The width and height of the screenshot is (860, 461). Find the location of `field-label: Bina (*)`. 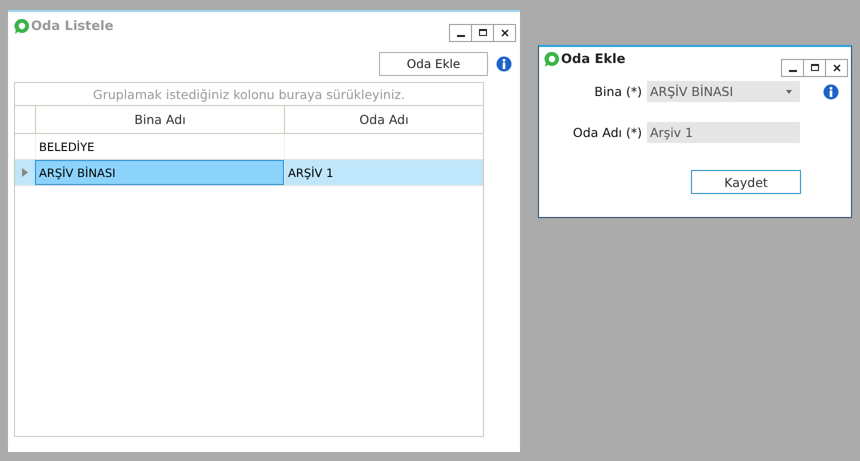

field-label: Bina (*) is located at coordinates (618, 91).